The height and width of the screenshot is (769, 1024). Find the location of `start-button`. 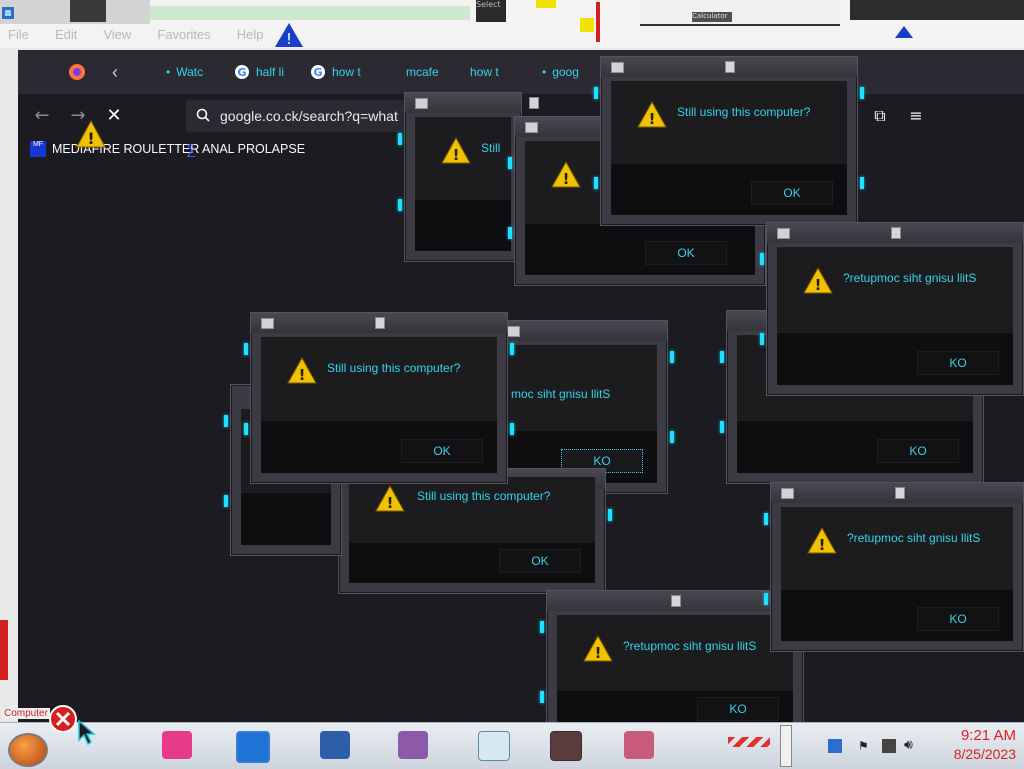

start-button is located at coordinates (28, 750).